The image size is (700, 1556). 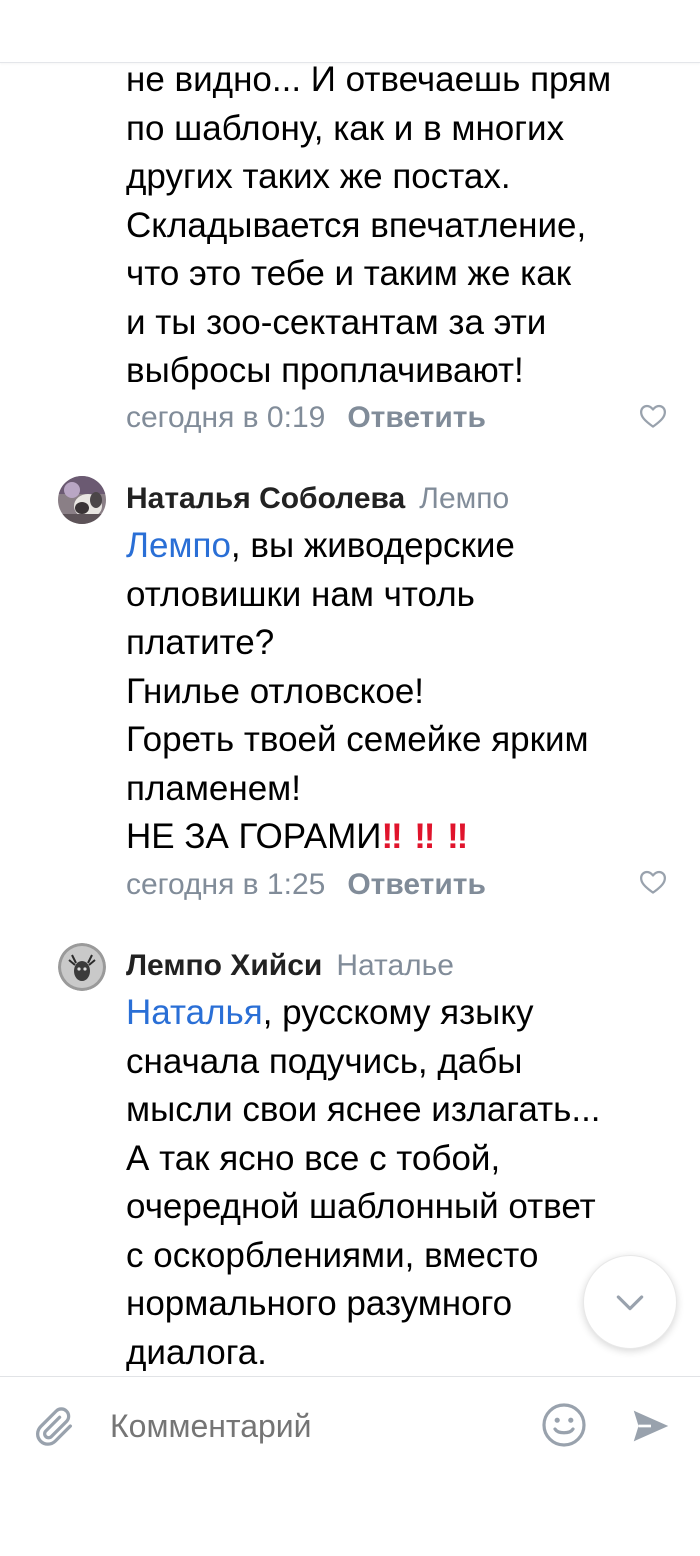 What do you see at coordinates (349, 273) in the screenshot?
I see `comment-text-line: что это тебе и таким же как` at bounding box center [349, 273].